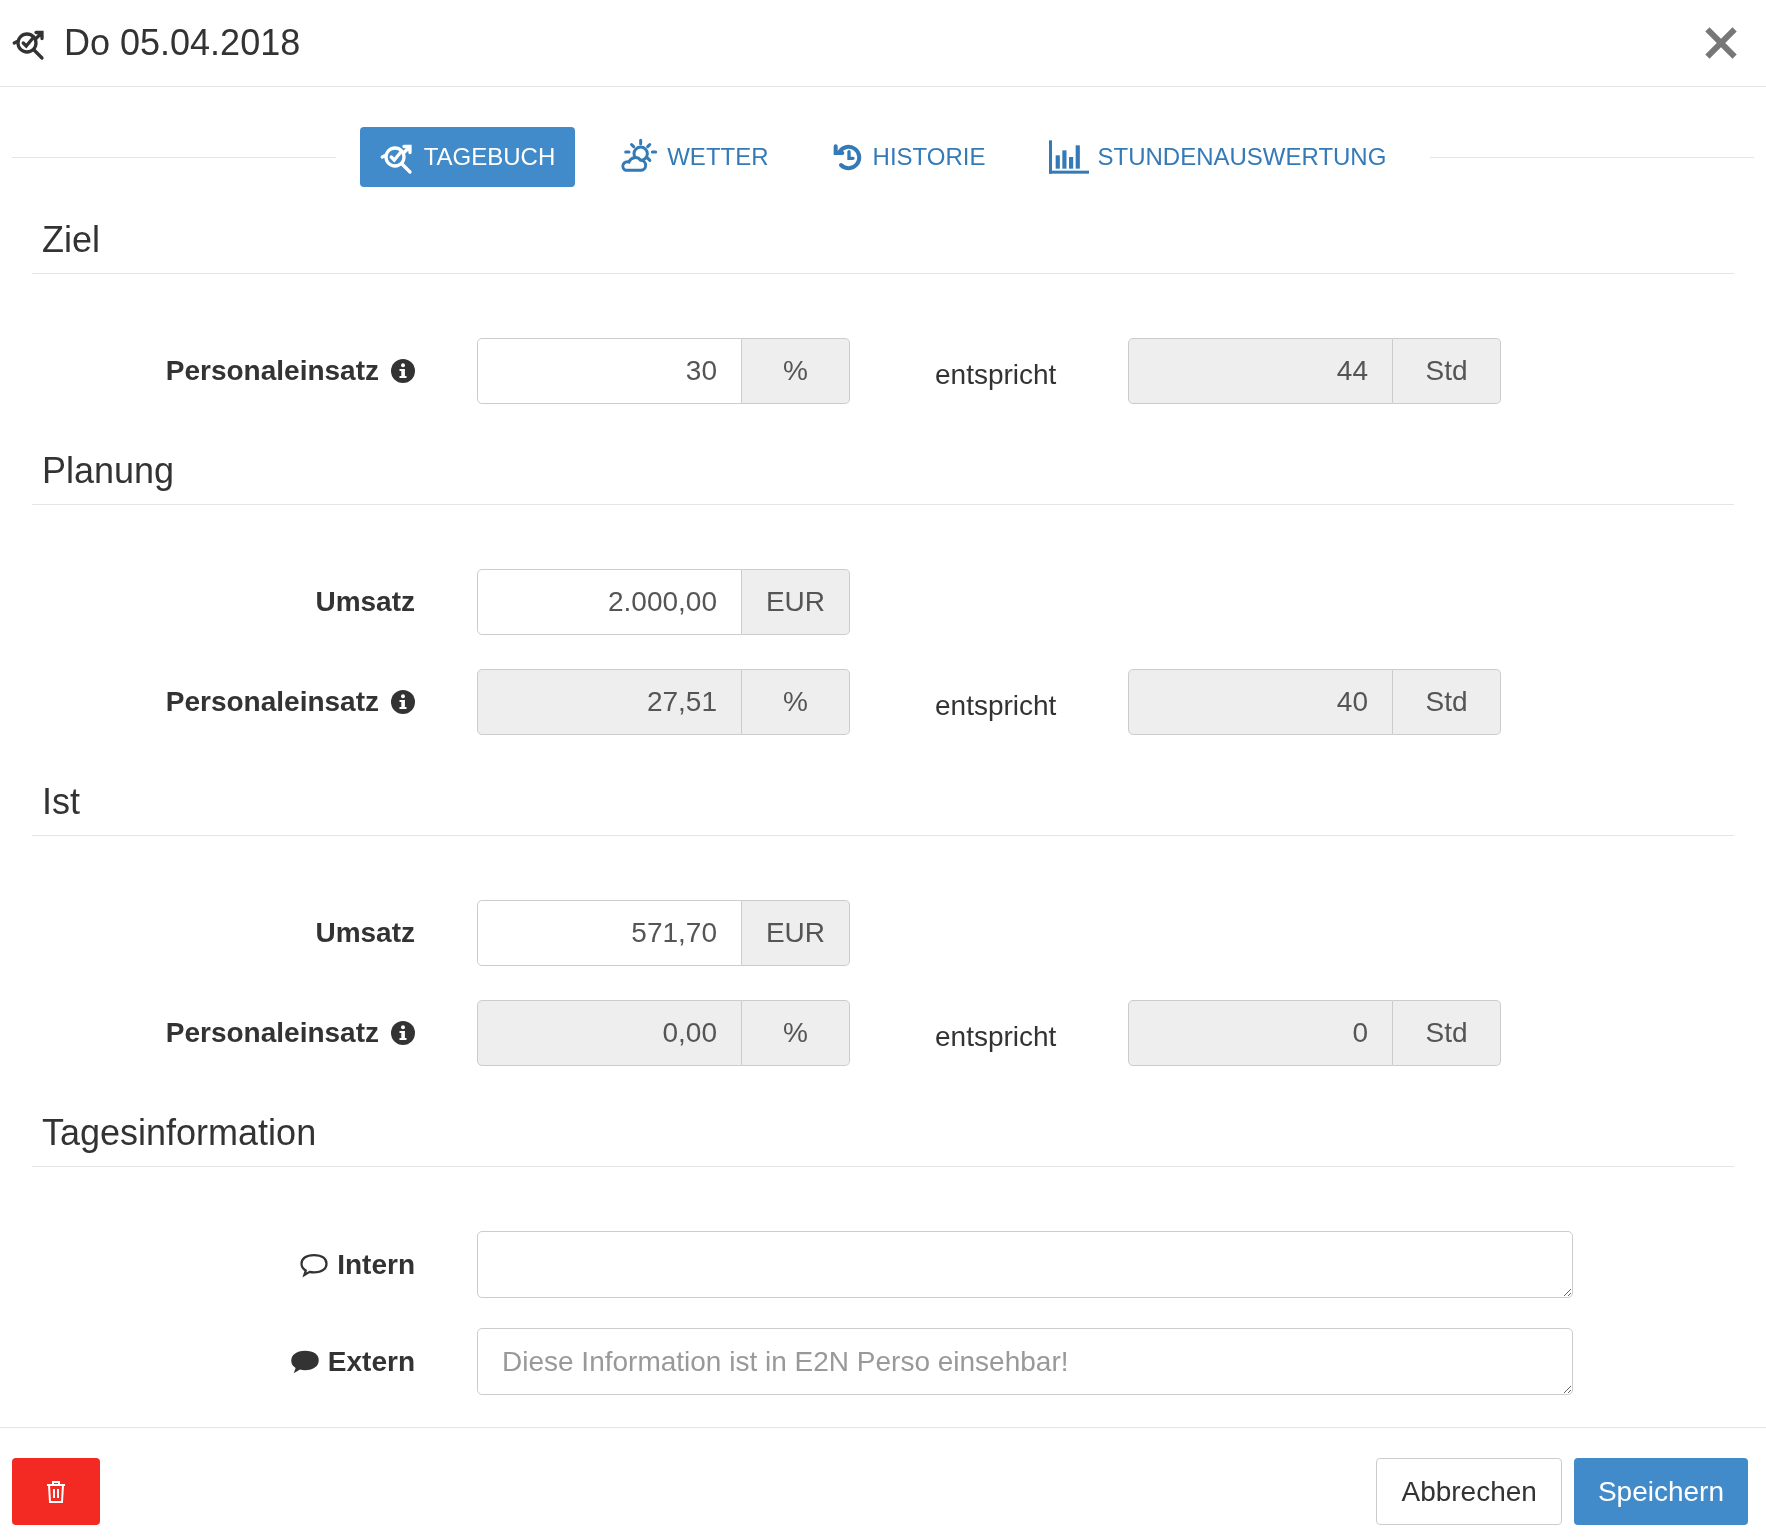 The image size is (1766, 1540). Describe the element at coordinates (371, 1361) in the screenshot. I see `field-label: Extern` at that location.